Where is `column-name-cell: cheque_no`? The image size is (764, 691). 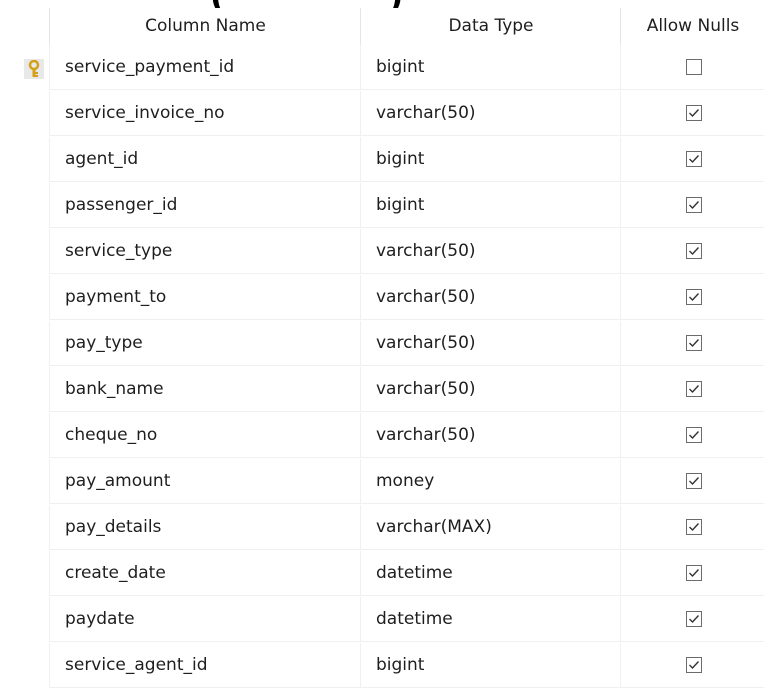 column-name-cell: cheque_no is located at coordinates (204, 435).